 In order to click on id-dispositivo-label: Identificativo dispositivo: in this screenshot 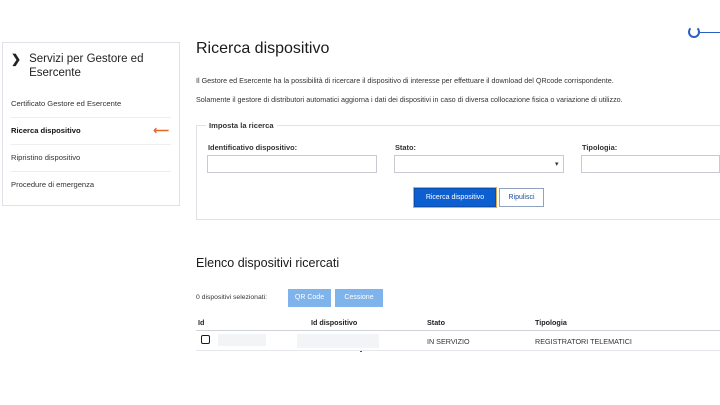, I will do `click(253, 147)`.